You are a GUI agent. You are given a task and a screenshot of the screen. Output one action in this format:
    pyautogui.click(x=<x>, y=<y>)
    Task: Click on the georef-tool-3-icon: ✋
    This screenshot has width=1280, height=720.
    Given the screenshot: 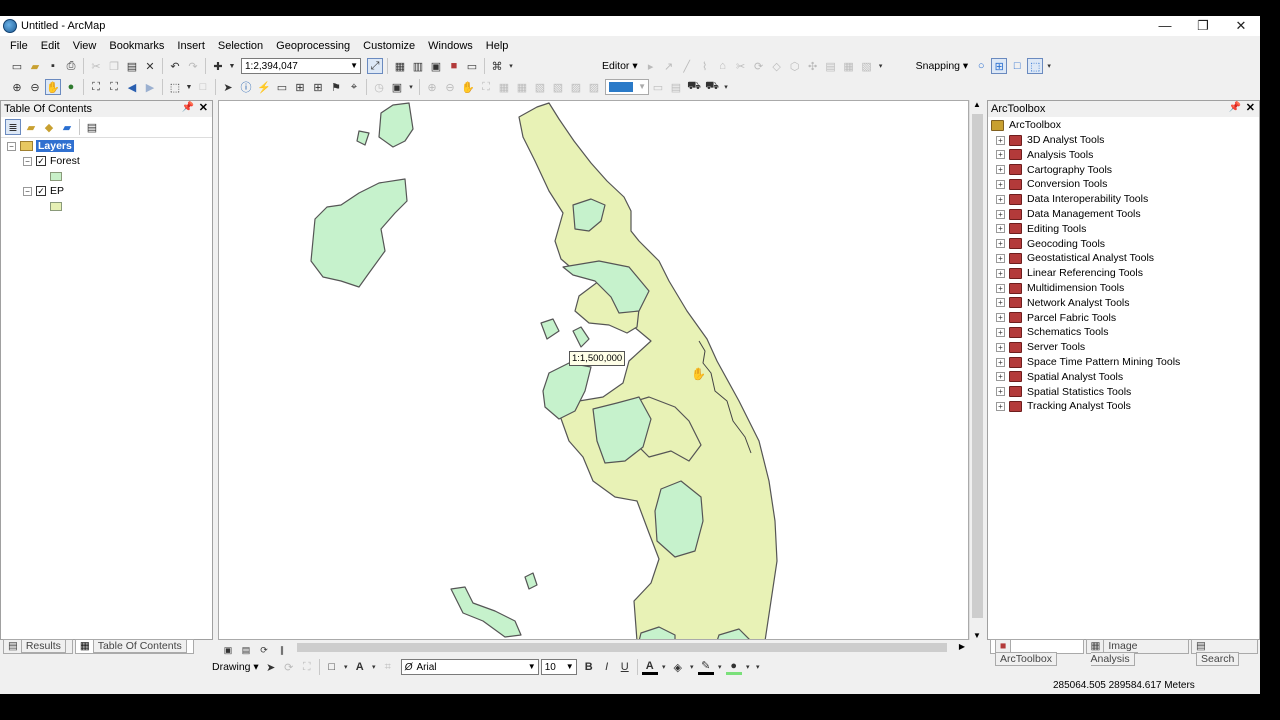 What is the action you would take?
    pyautogui.click(x=468, y=87)
    